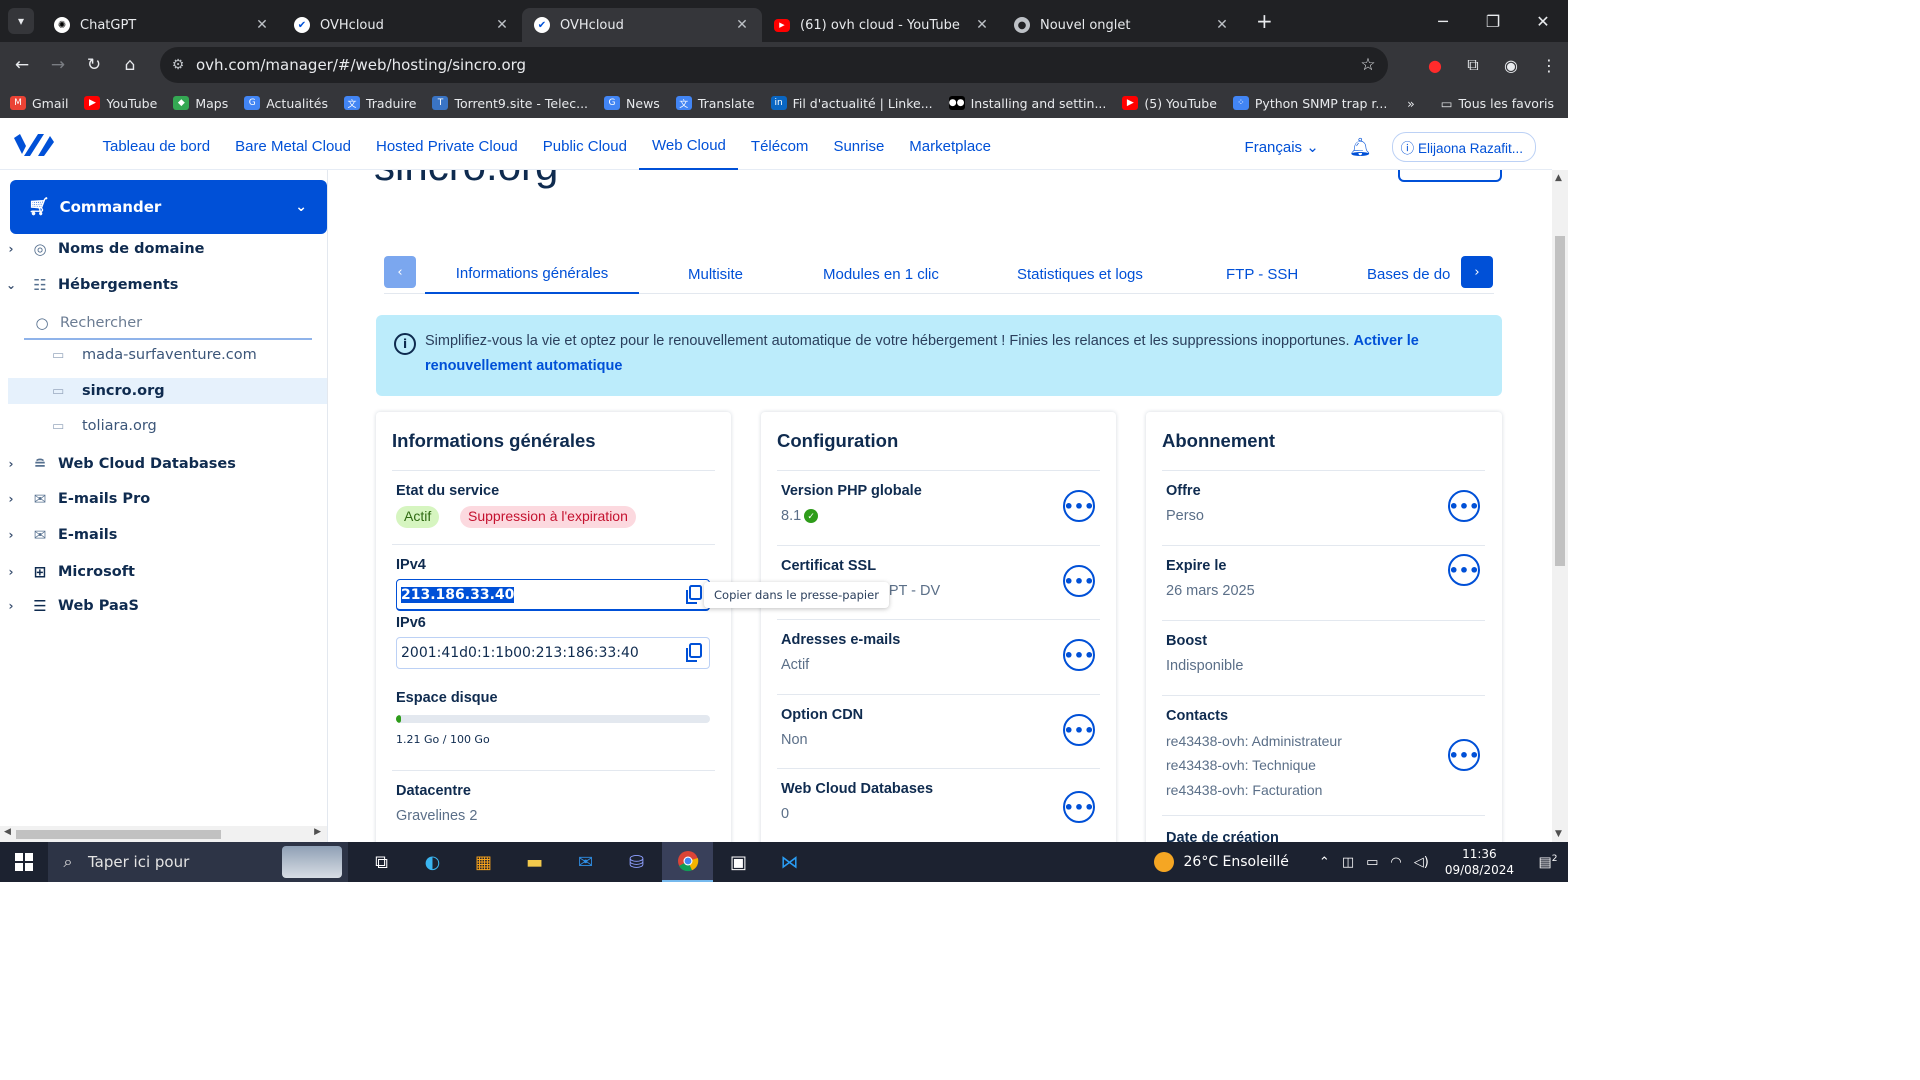 This screenshot has height=1080, width=1920. Describe the element at coordinates (163, 606) in the screenshot. I see `sidebar-item-web-paas: › ☰ Web PaaS` at that location.